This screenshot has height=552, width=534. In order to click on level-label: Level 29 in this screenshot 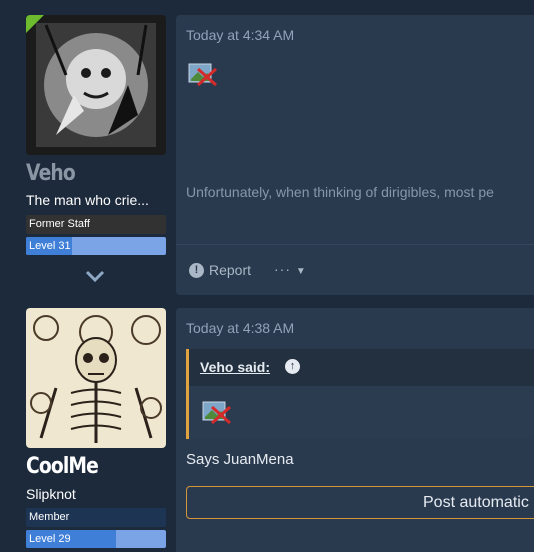, I will do `click(50, 539)`.